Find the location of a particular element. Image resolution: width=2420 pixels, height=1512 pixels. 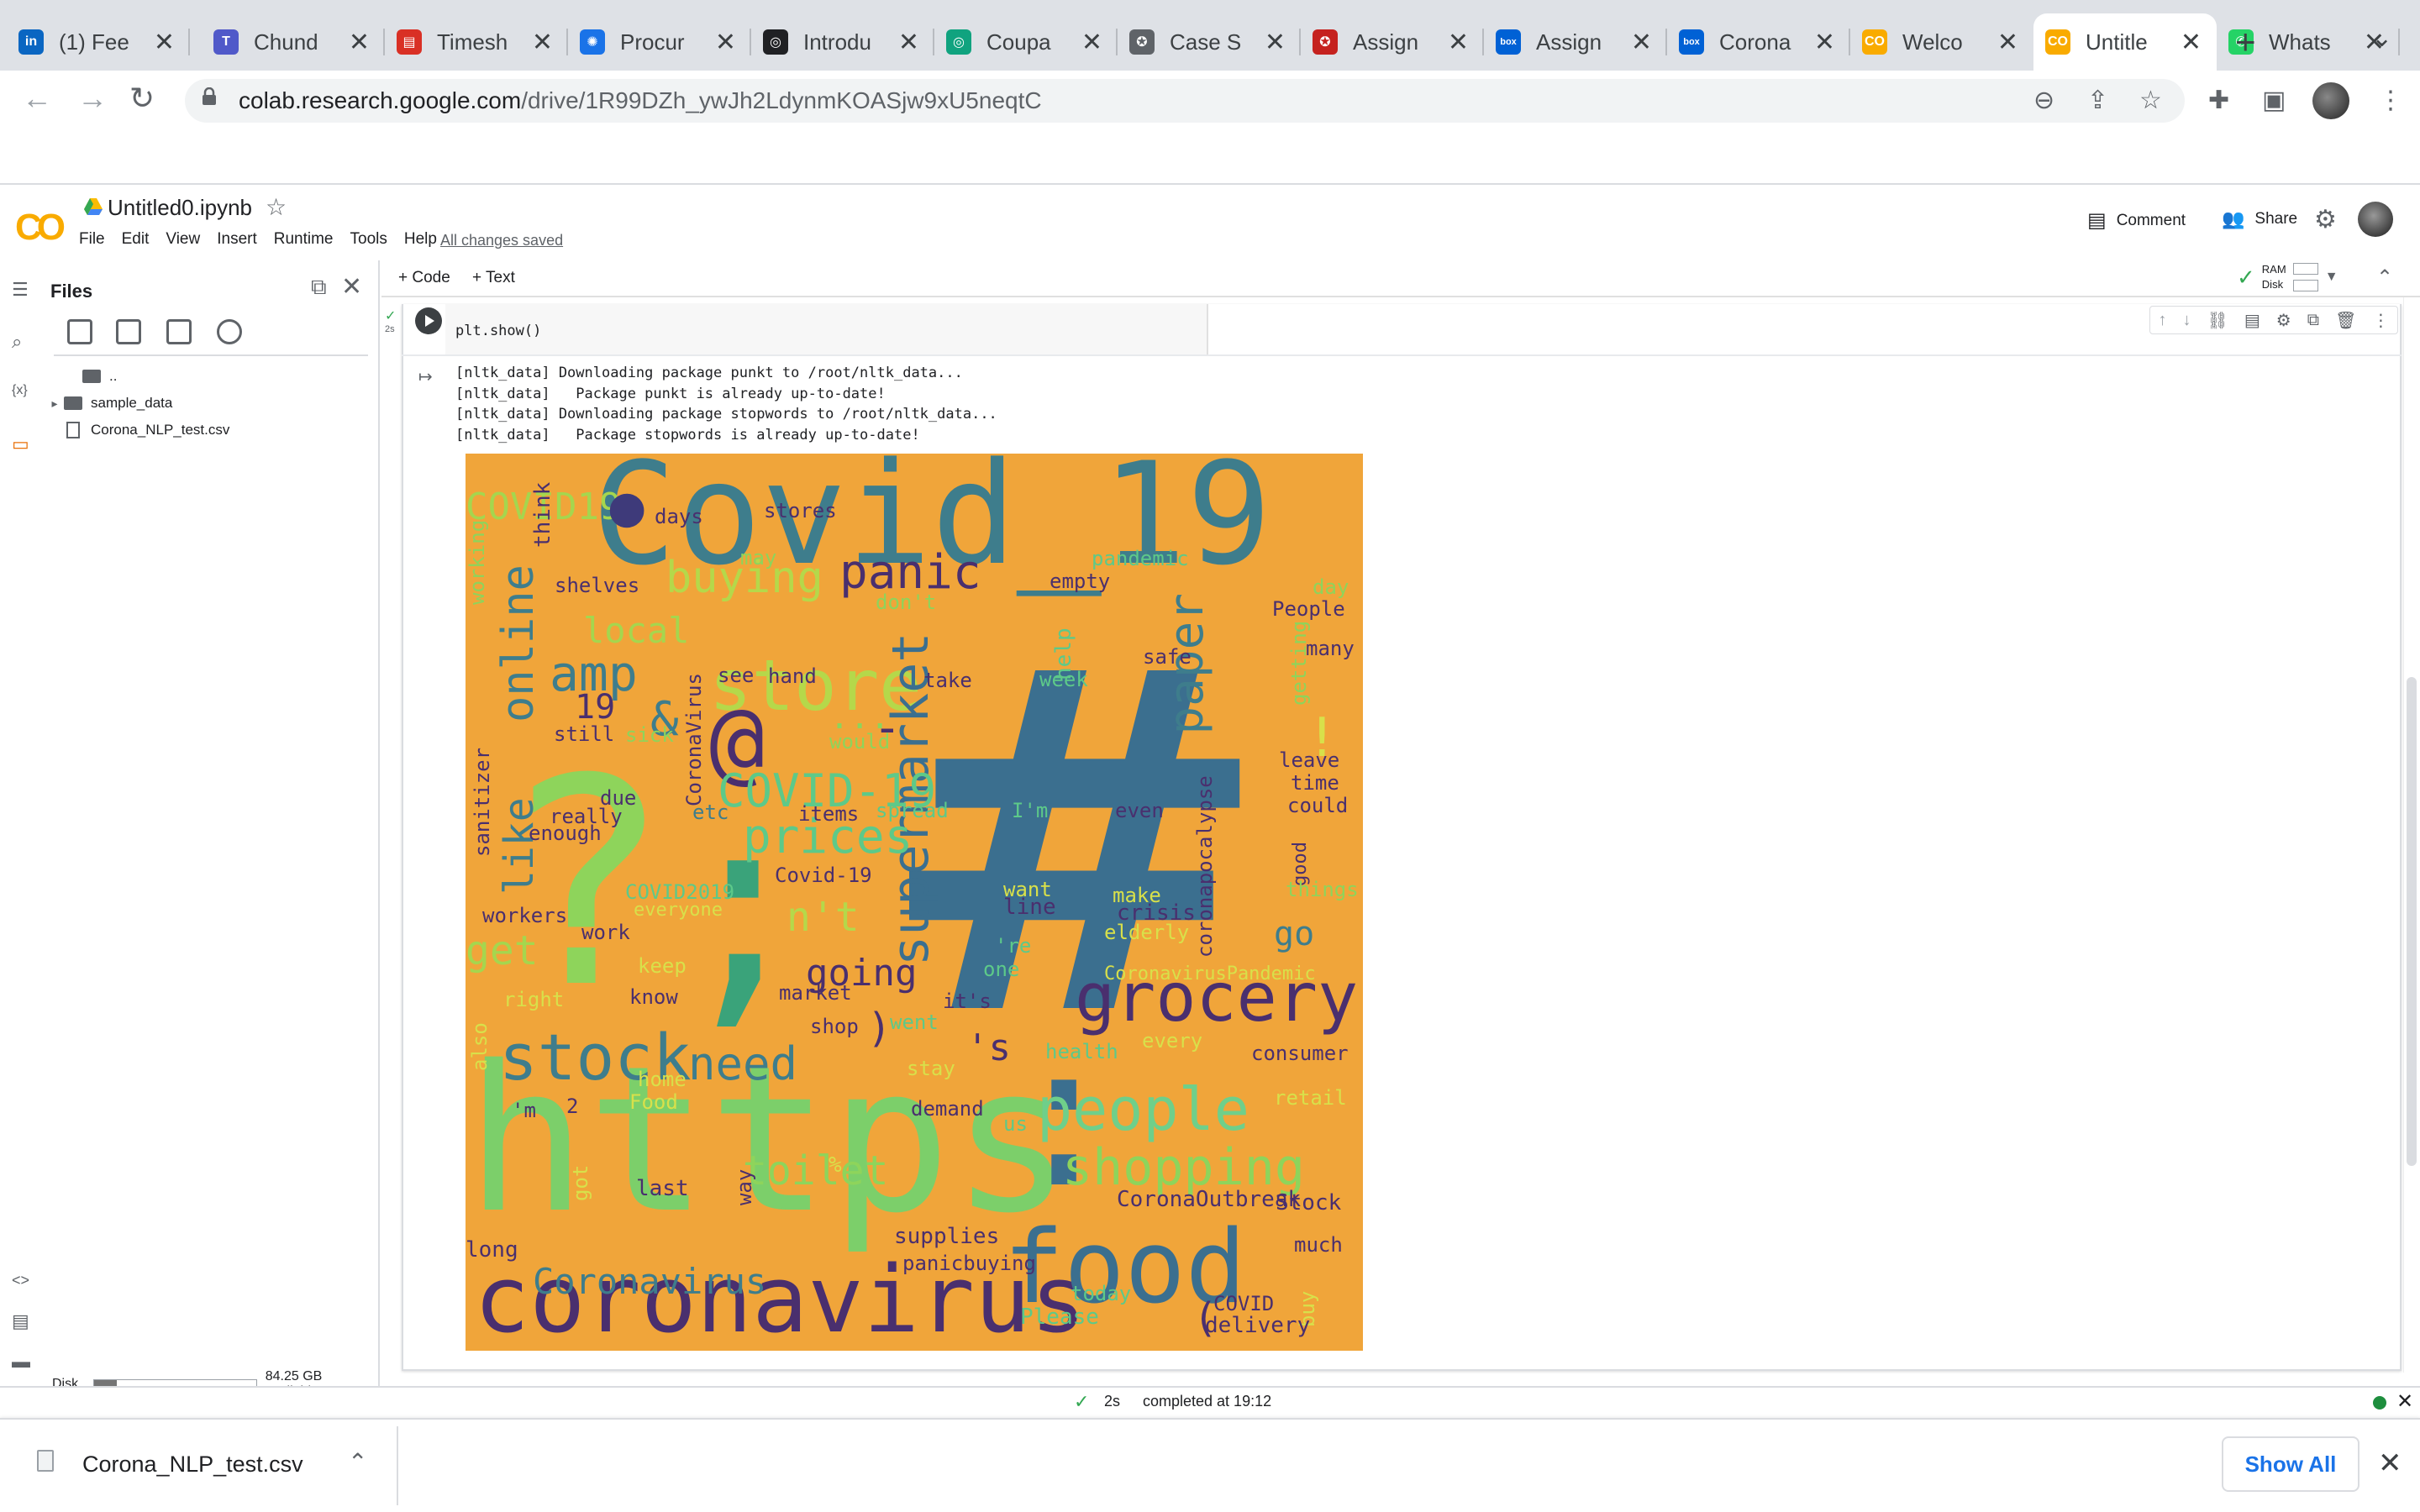

variables-icon: {x} is located at coordinates (20, 390).